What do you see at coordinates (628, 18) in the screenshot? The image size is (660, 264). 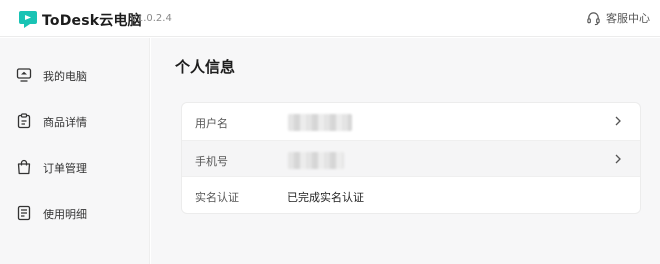 I see `support-center-label: 客服中心` at bounding box center [628, 18].